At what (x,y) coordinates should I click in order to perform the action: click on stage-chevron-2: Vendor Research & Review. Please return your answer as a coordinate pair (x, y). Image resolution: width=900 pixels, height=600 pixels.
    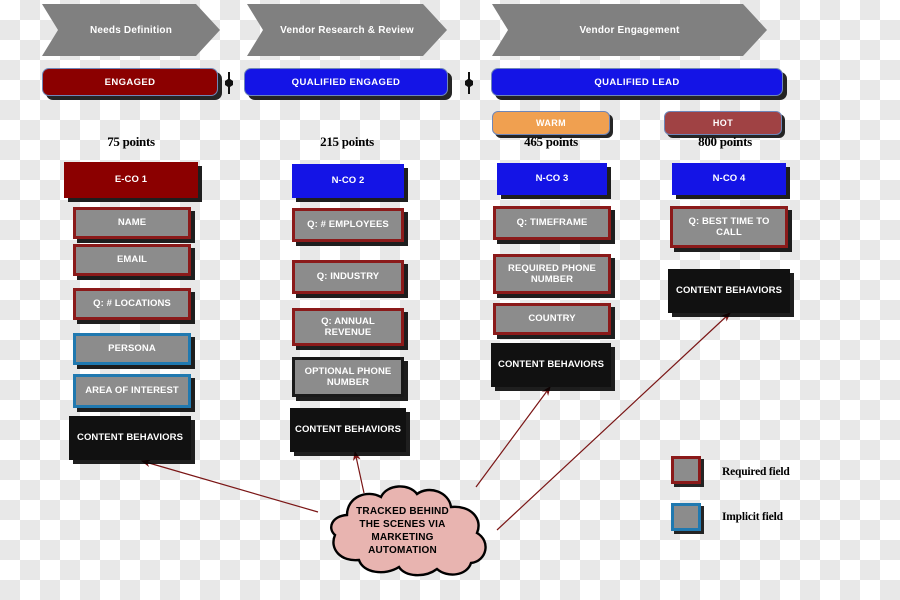
    Looking at the image, I should click on (347, 30).